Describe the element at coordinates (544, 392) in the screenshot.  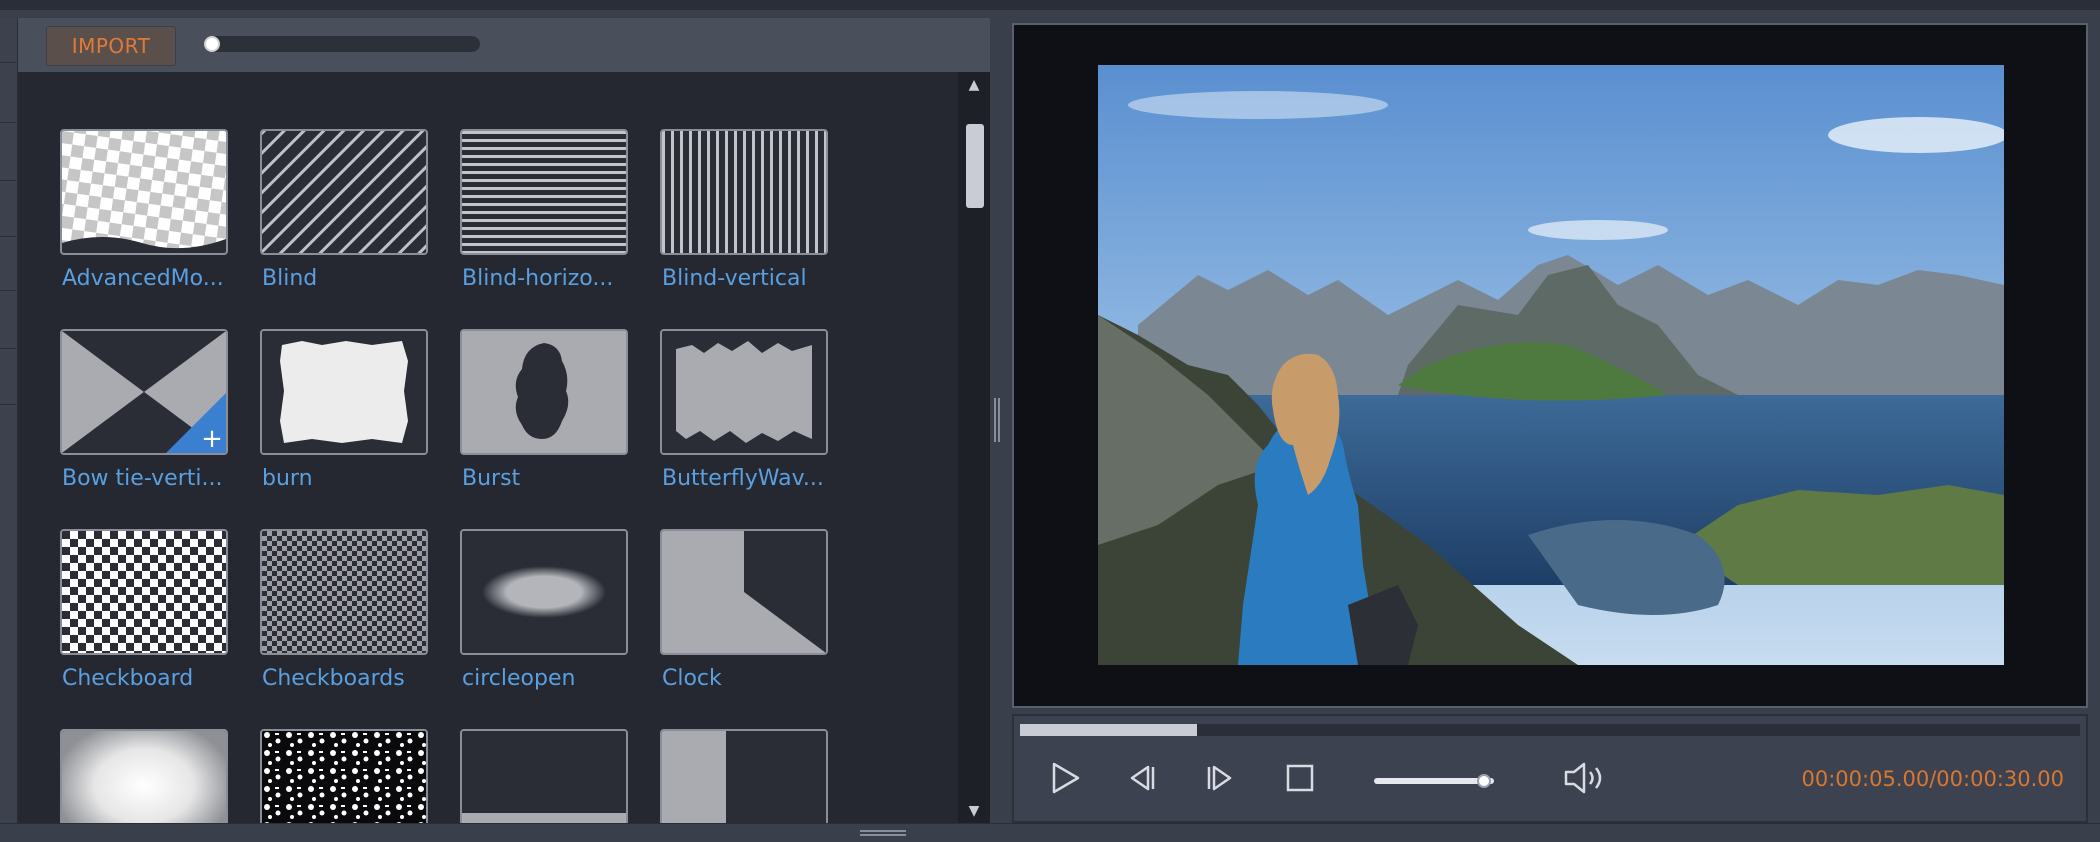
I see `burst-thumb` at that location.